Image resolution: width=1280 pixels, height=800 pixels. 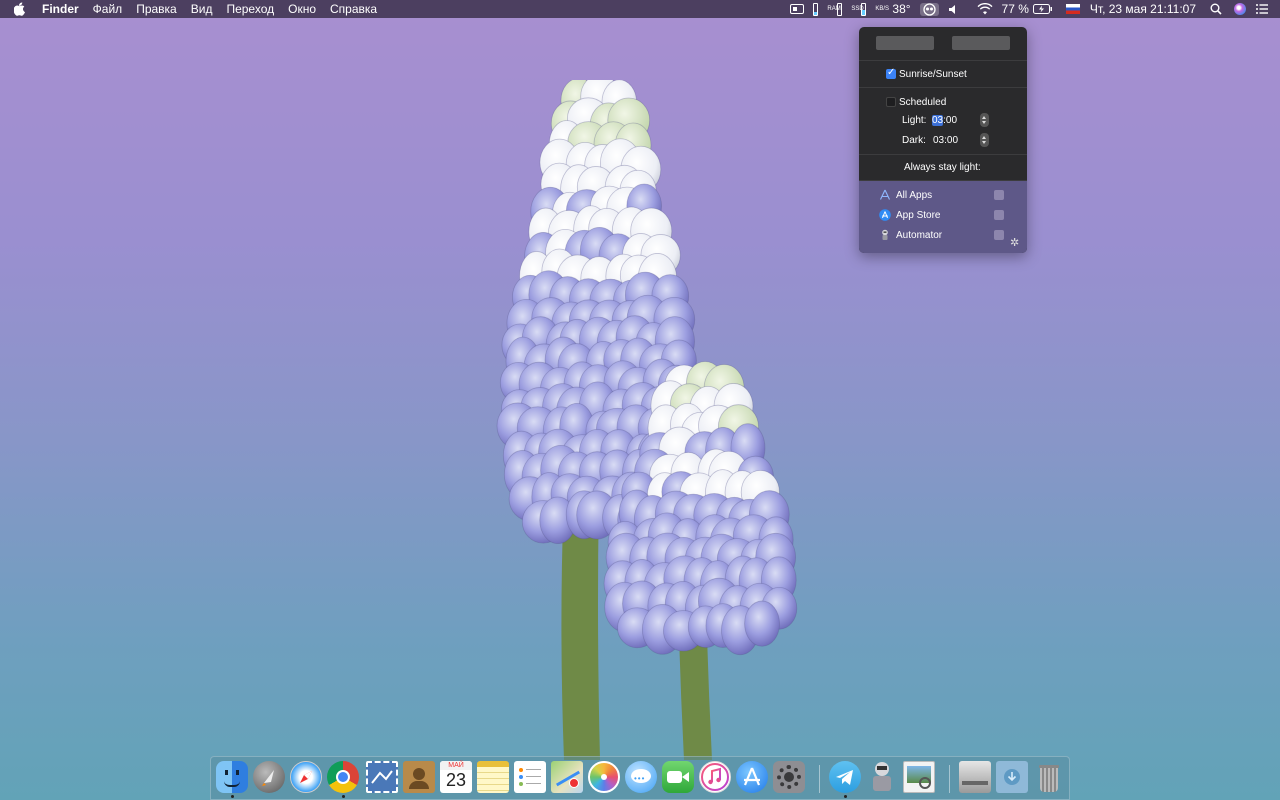 What do you see at coordinates (985, 9) in the screenshot?
I see `wifi-icon` at bounding box center [985, 9].